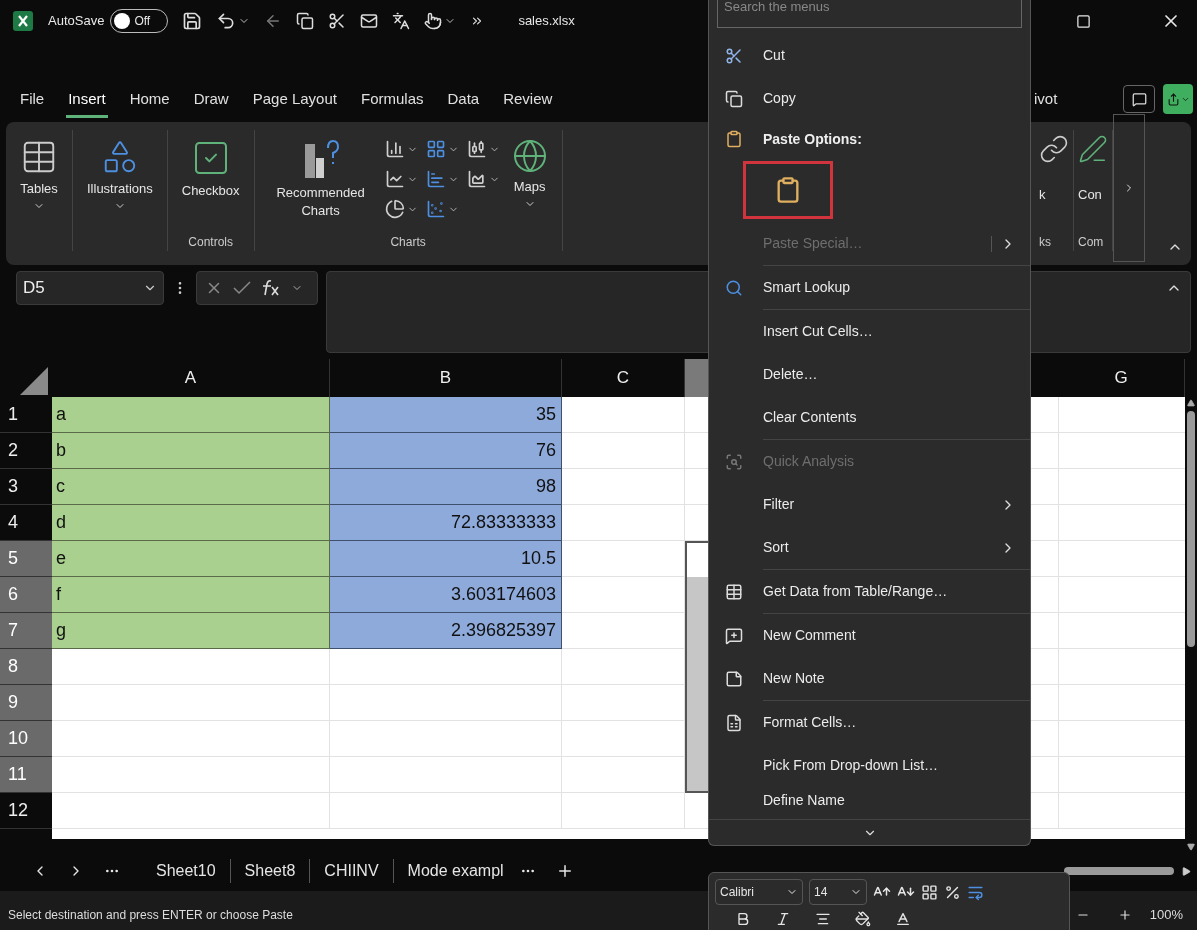  What do you see at coordinates (150, 915) in the screenshot?
I see `status-message: Select destination and press ENTER or choose Paste` at bounding box center [150, 915].